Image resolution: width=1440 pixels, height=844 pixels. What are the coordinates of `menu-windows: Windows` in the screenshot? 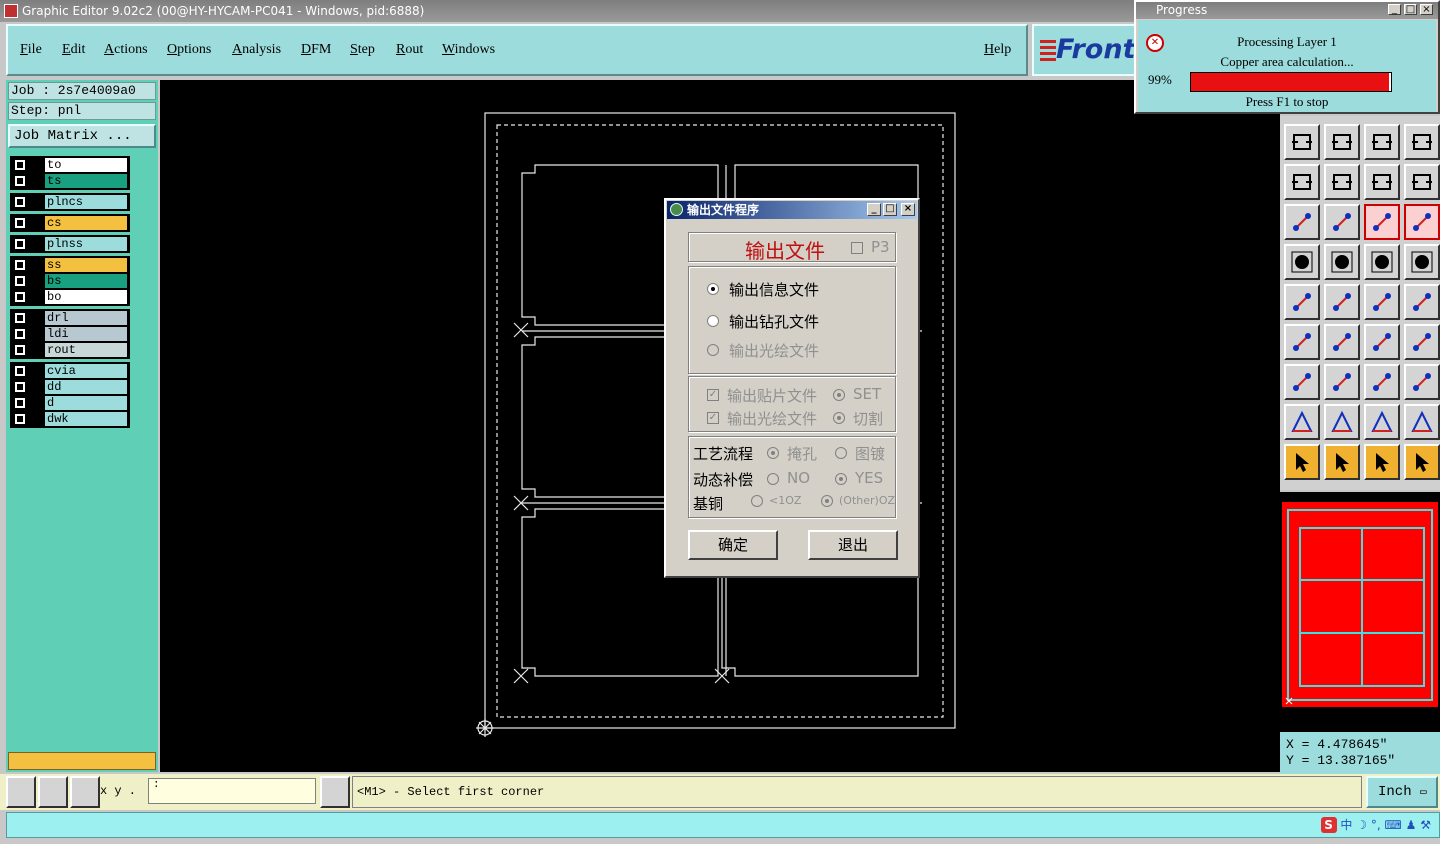 It's located at (468, 50).